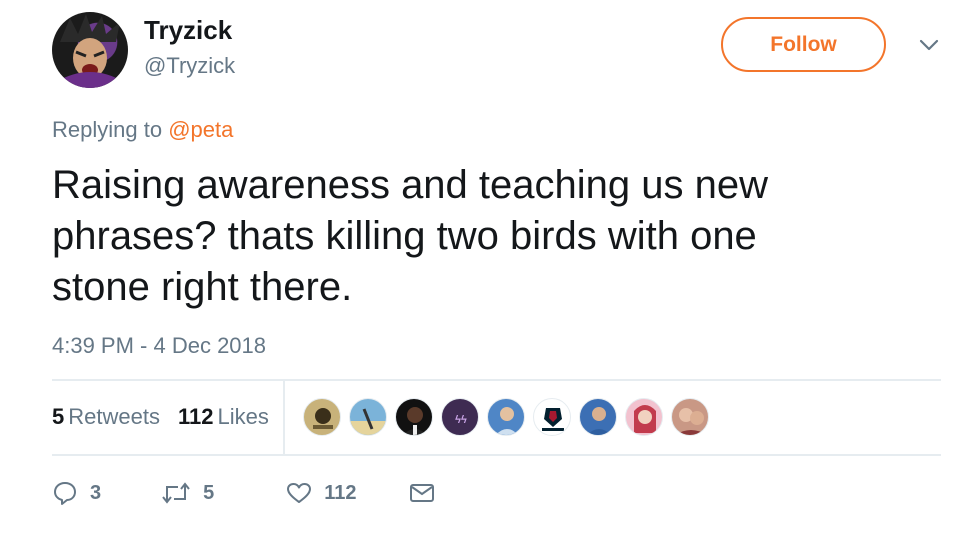 This screenshot has height=537, width=980. I want to click on author-handle: @Tryzick, so click(189, 66).